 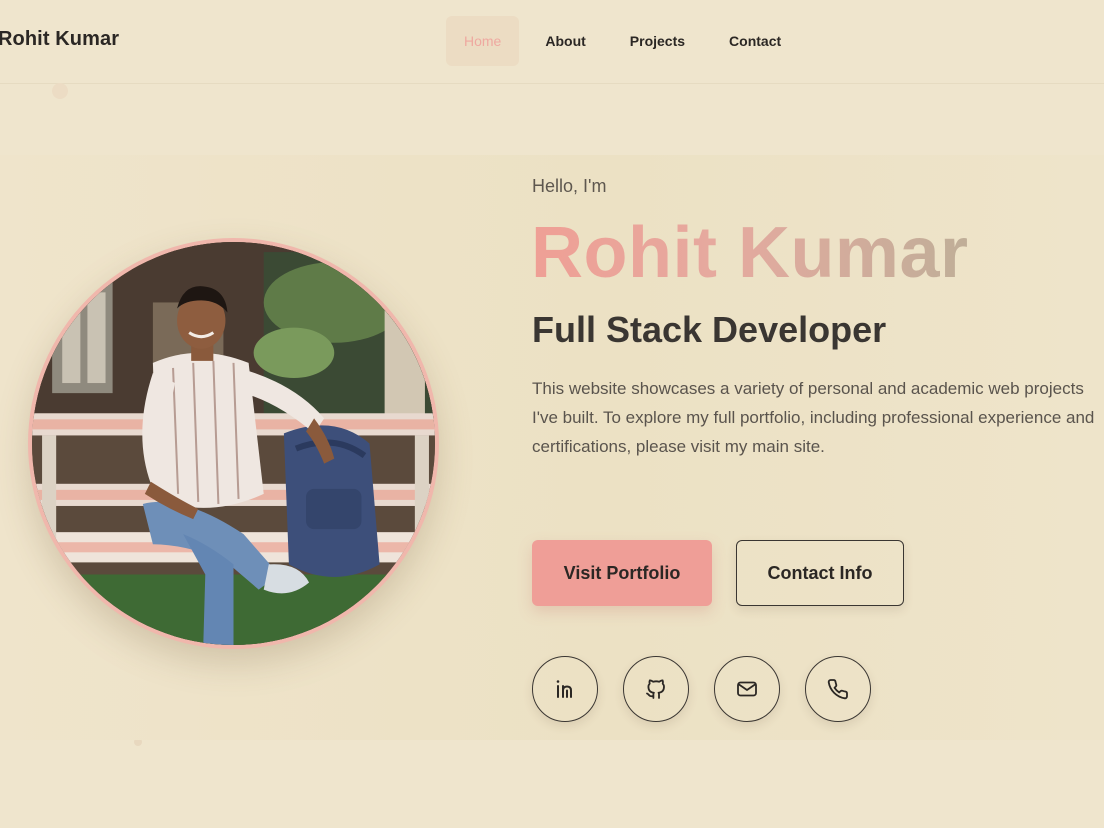 I want to click on mail-icon, so click(x=747, y=689).